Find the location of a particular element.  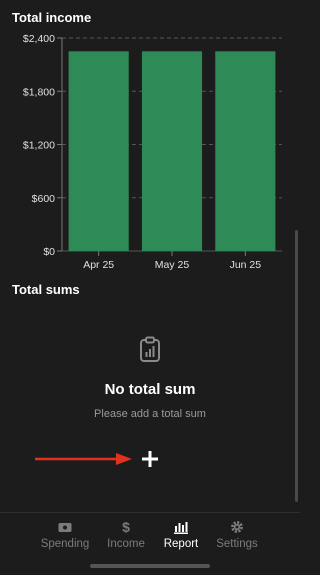

plus-icon is located at coordinates (150, 459).